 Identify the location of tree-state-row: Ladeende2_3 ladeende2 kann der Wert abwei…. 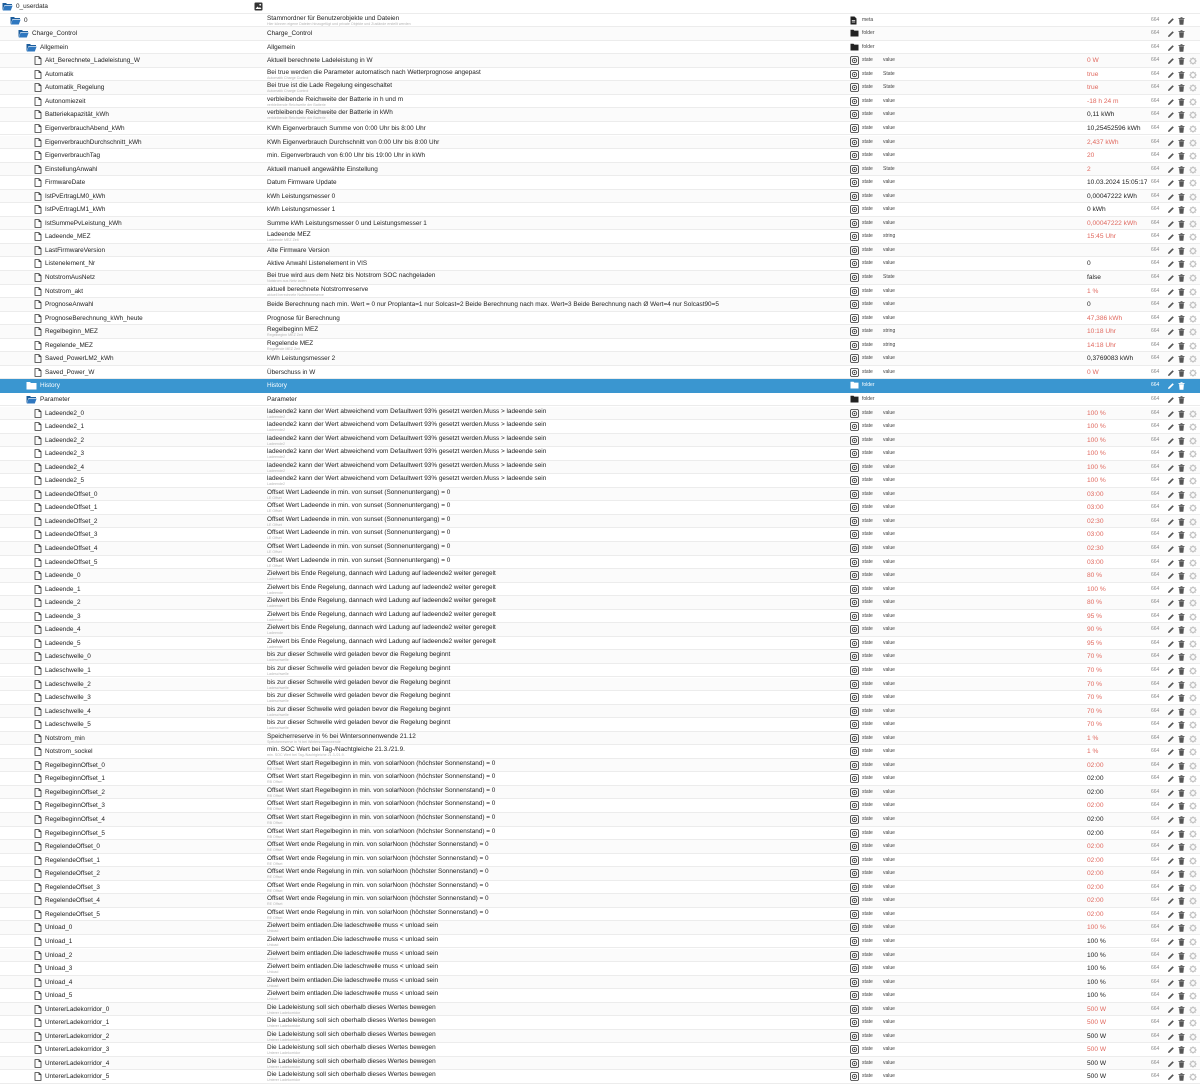
(600, 454).